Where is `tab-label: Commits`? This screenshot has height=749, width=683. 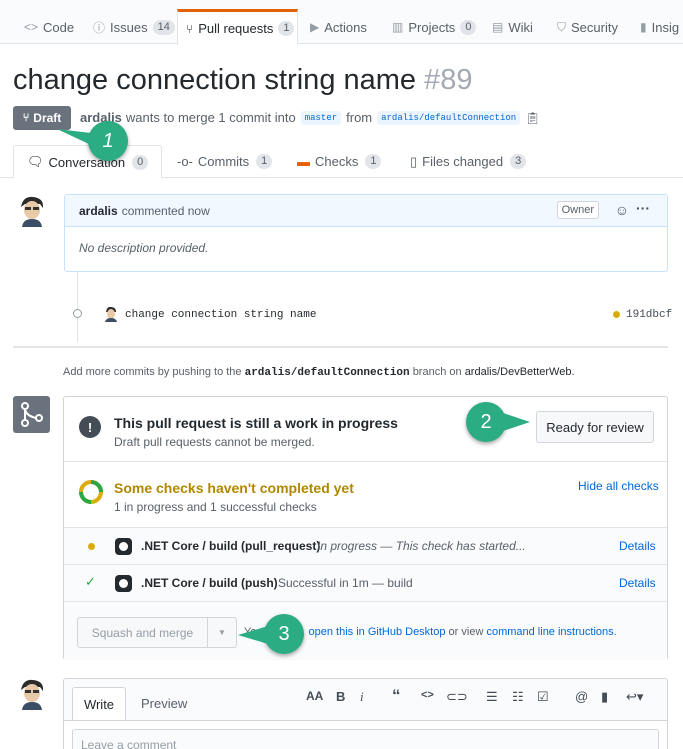
tab-label: Commits is located at coordinates (223, 161).